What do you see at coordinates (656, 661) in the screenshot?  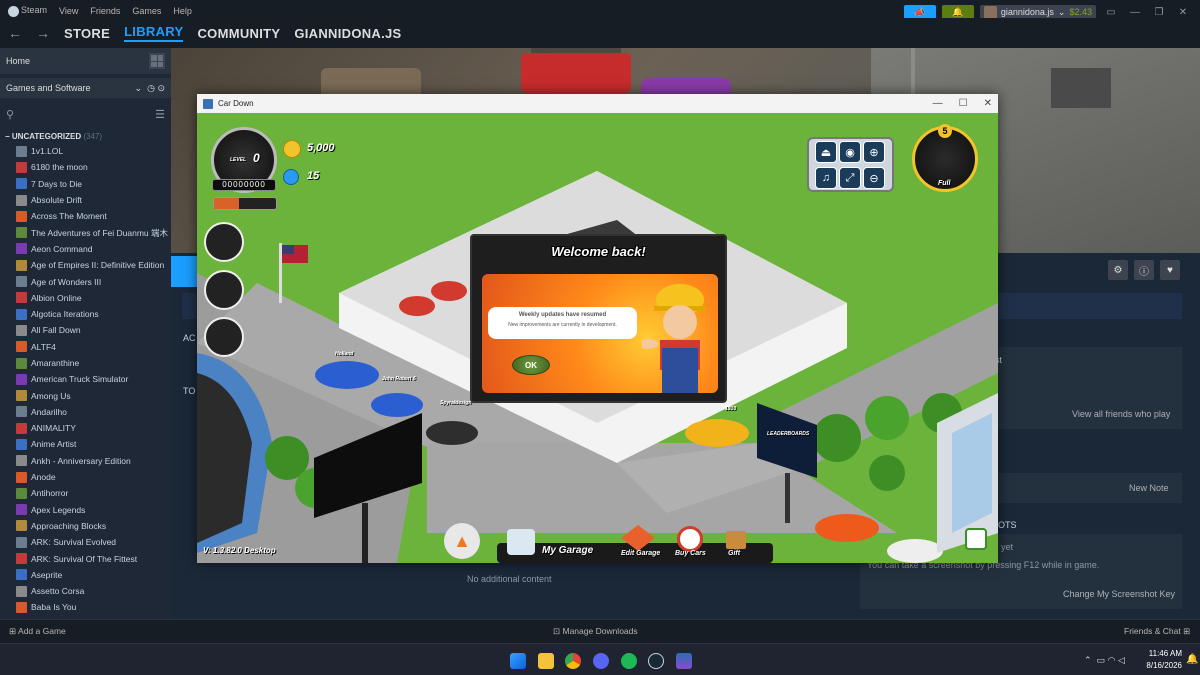 I see `steam-taskbar-icon` at bounding box center [656, 661].